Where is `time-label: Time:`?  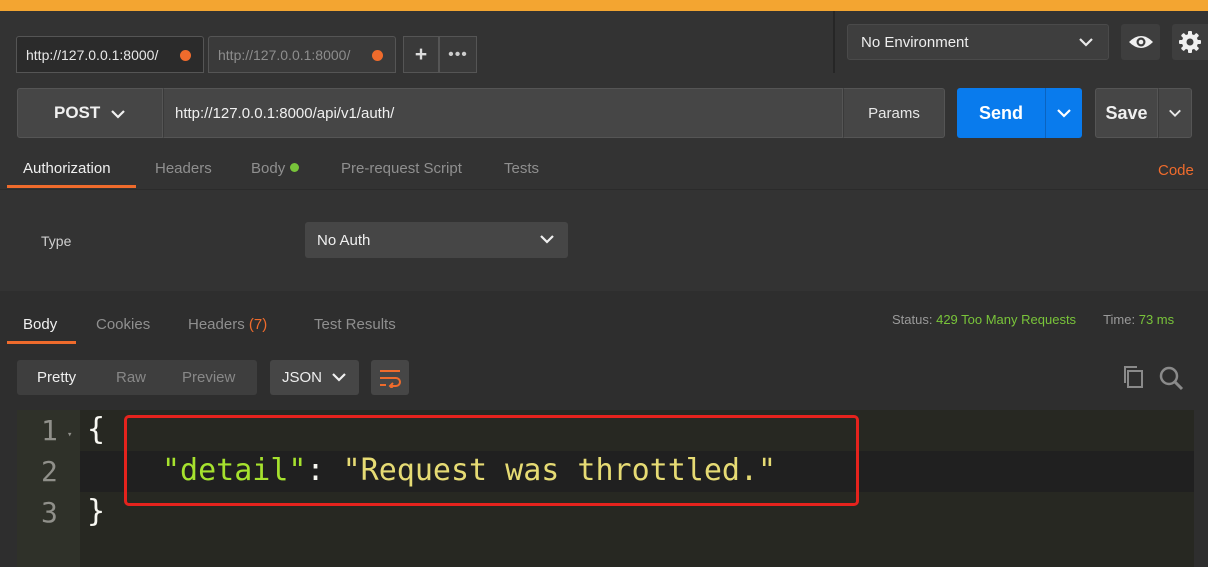
time-label: Time: is located at coordinates (1119, 319).